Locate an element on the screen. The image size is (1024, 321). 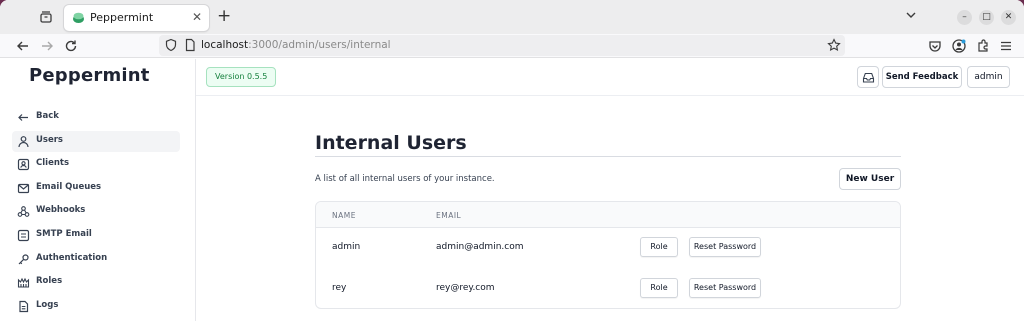
notifications-button is located at coordinates (868, 77).